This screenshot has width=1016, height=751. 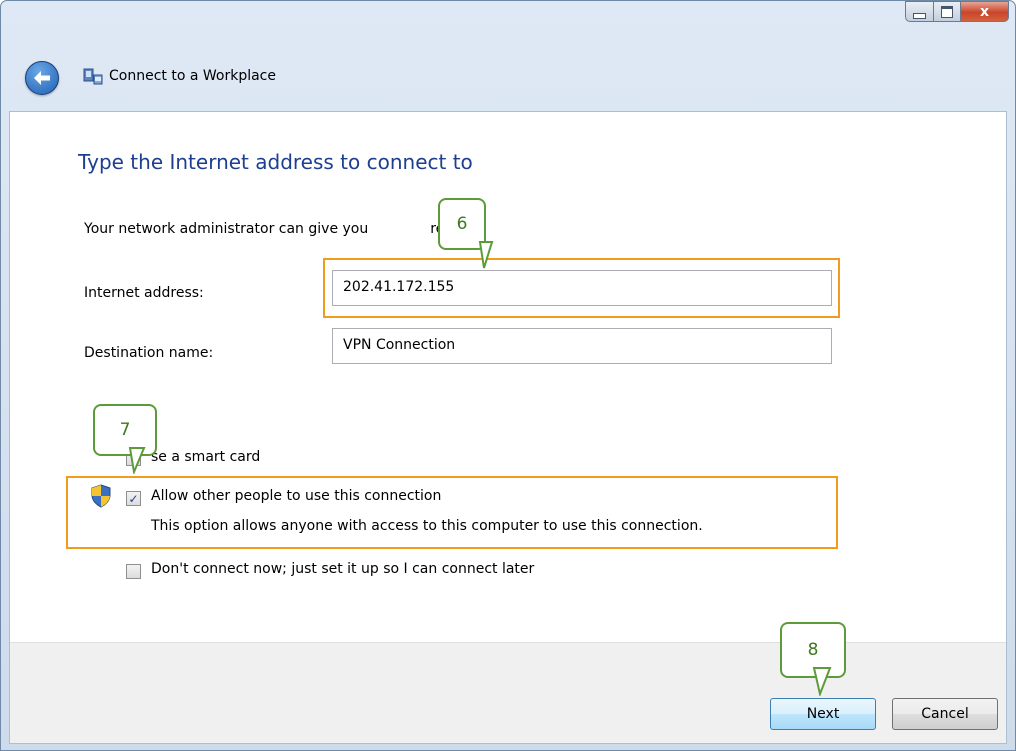 What do you see at coordinates (486, 255) in the screenshot?
I see `callout-6-tail` at bounding box center [486, 255].